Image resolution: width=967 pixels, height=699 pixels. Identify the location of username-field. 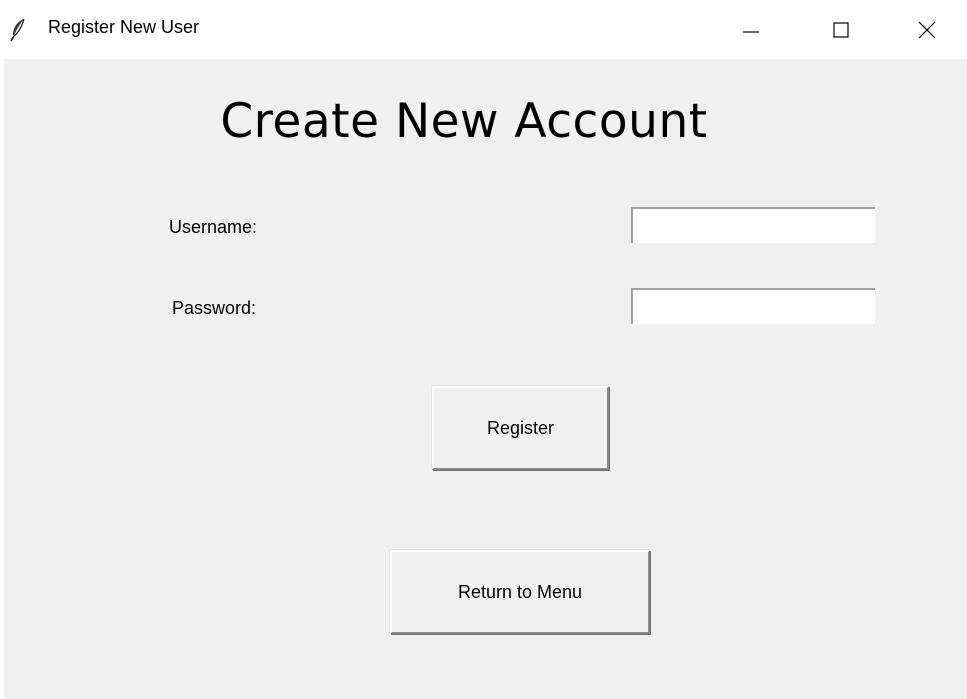
(753, 225).